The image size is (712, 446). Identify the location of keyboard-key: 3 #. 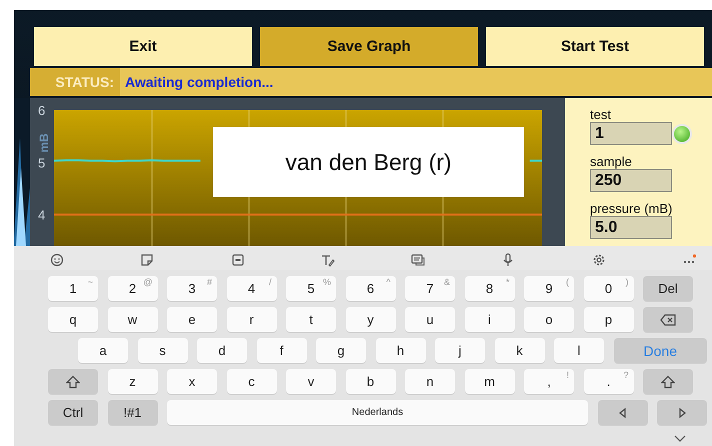
(192, 288).